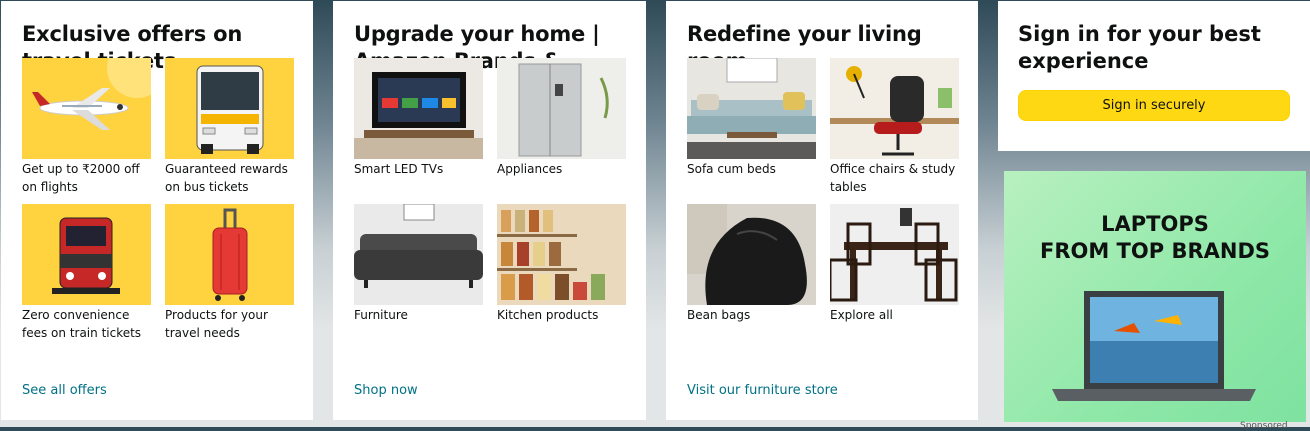 The height and width of the screenshot is (431, 1310). Describe the element at coordinates (418, 254) in the screenshot. I see `sofa-image` at that location.